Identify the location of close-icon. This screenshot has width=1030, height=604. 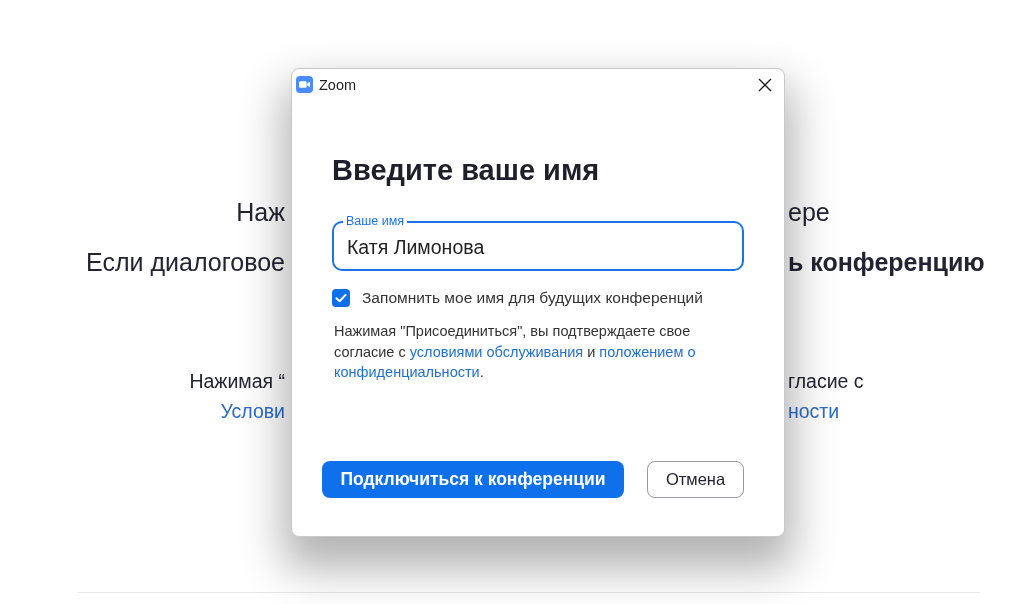
(765, 84).